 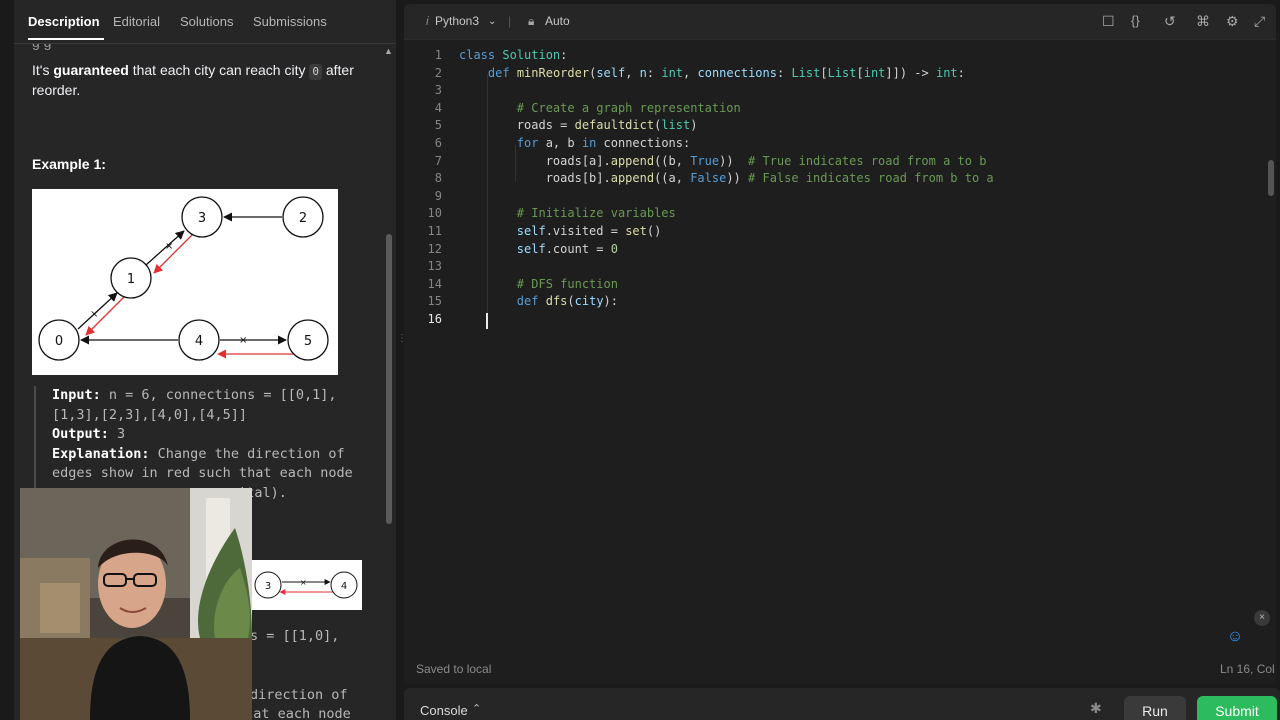 What do you see at coordinates (513, 55) in the screenshot?
I see `code-line: class Solution:` at bounding box center [513, 55].